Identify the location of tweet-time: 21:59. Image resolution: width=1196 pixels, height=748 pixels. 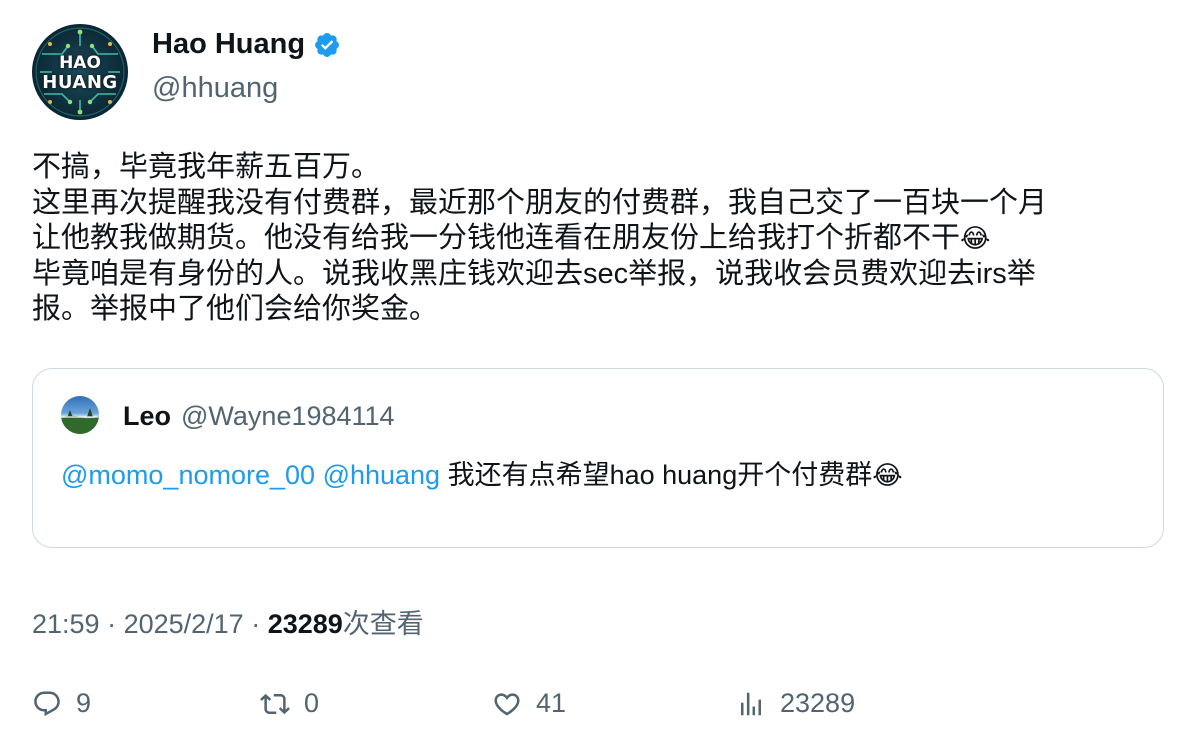
(66, 624).